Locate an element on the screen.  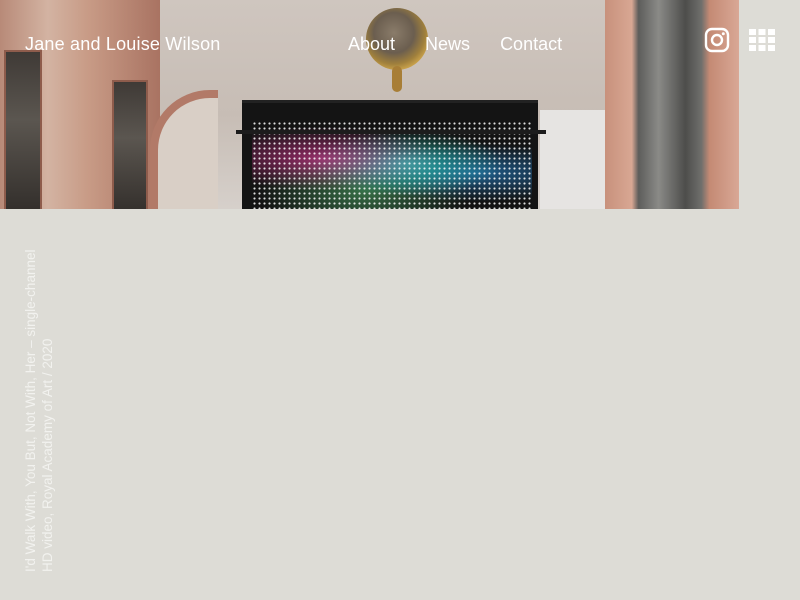
site-title-link: Jane and Louise Wilson is located at coordinates (123, 44).